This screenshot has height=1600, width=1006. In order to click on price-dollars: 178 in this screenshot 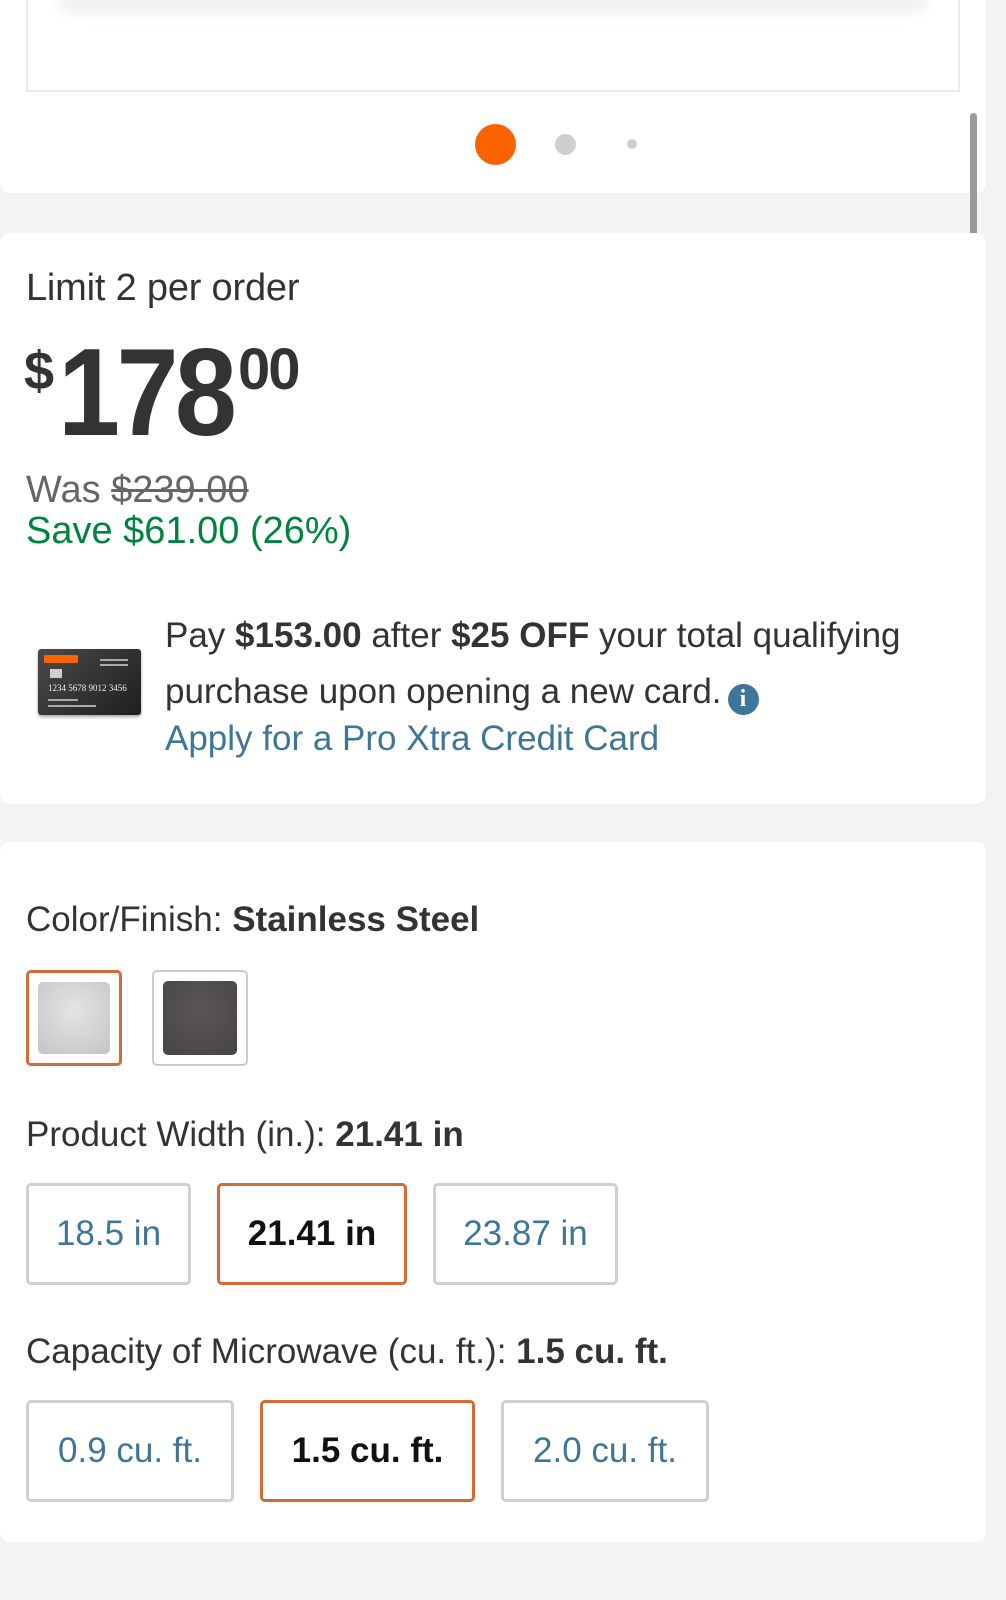, I will do `click(147, 393)`.